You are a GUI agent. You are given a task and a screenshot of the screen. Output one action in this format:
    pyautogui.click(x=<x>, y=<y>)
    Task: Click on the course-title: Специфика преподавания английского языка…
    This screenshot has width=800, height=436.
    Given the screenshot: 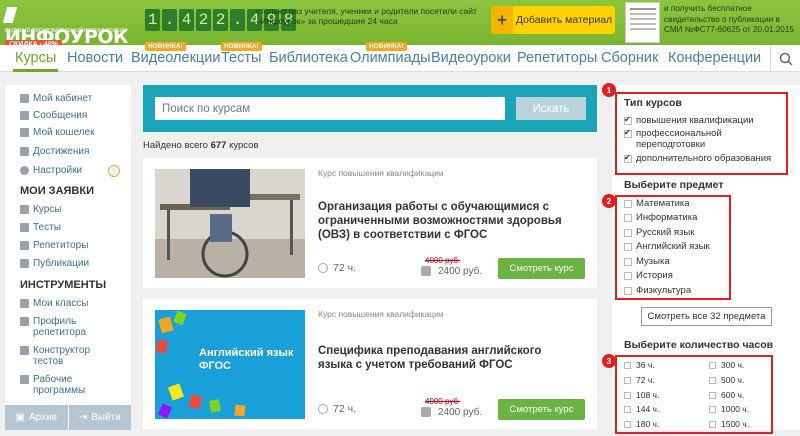 What is the action you would take?
    pyautogui.click(x=448, y=358)
    